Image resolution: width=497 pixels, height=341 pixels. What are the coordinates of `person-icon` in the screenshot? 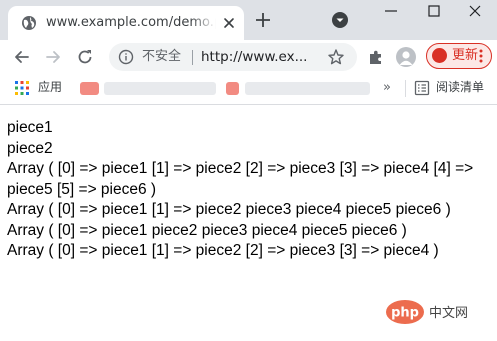 It's located at (406, 58).